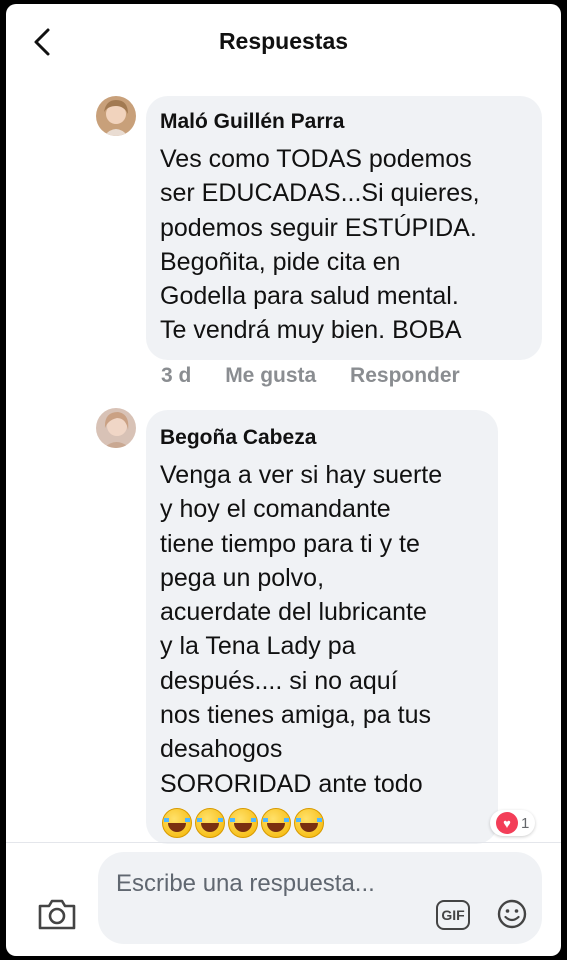 Image resolution: width=567 pixels, height=960 pixels. What do you see at coordinates (283, 842) in the screenshot?
I see `divider` at bounding box center [283, 842].